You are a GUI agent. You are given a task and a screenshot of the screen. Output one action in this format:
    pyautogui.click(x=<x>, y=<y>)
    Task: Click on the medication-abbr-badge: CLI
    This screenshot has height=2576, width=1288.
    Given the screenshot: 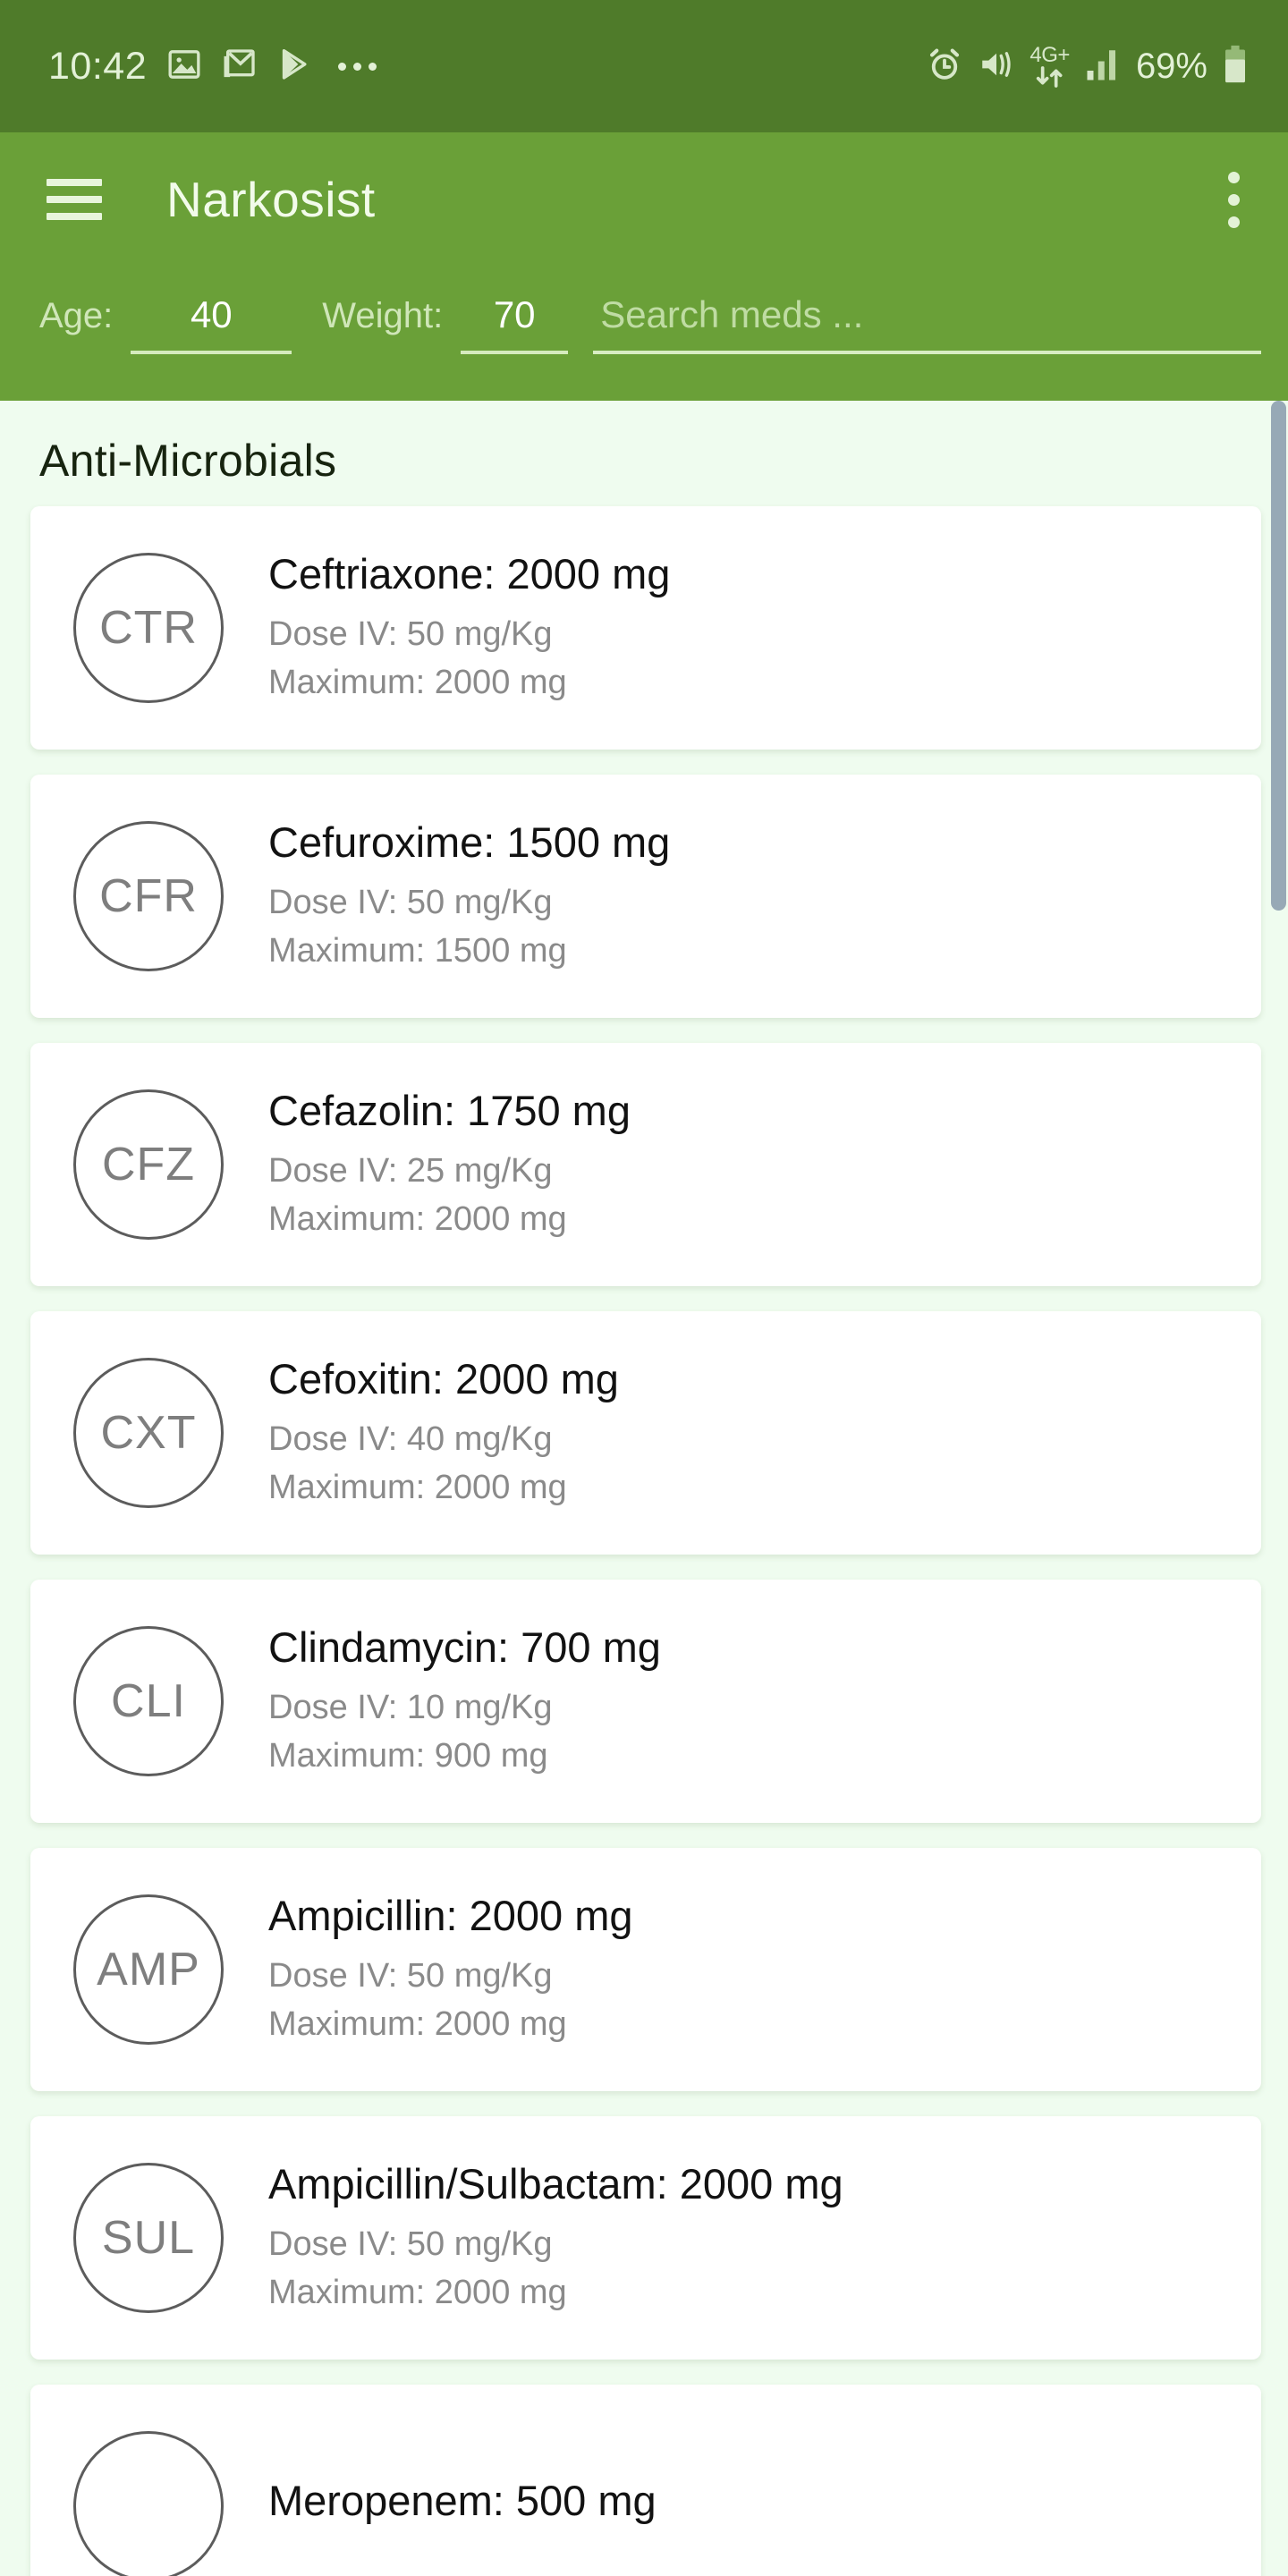 What is the action you would take?
    pyautogui.click(x=148, y=1701)
    